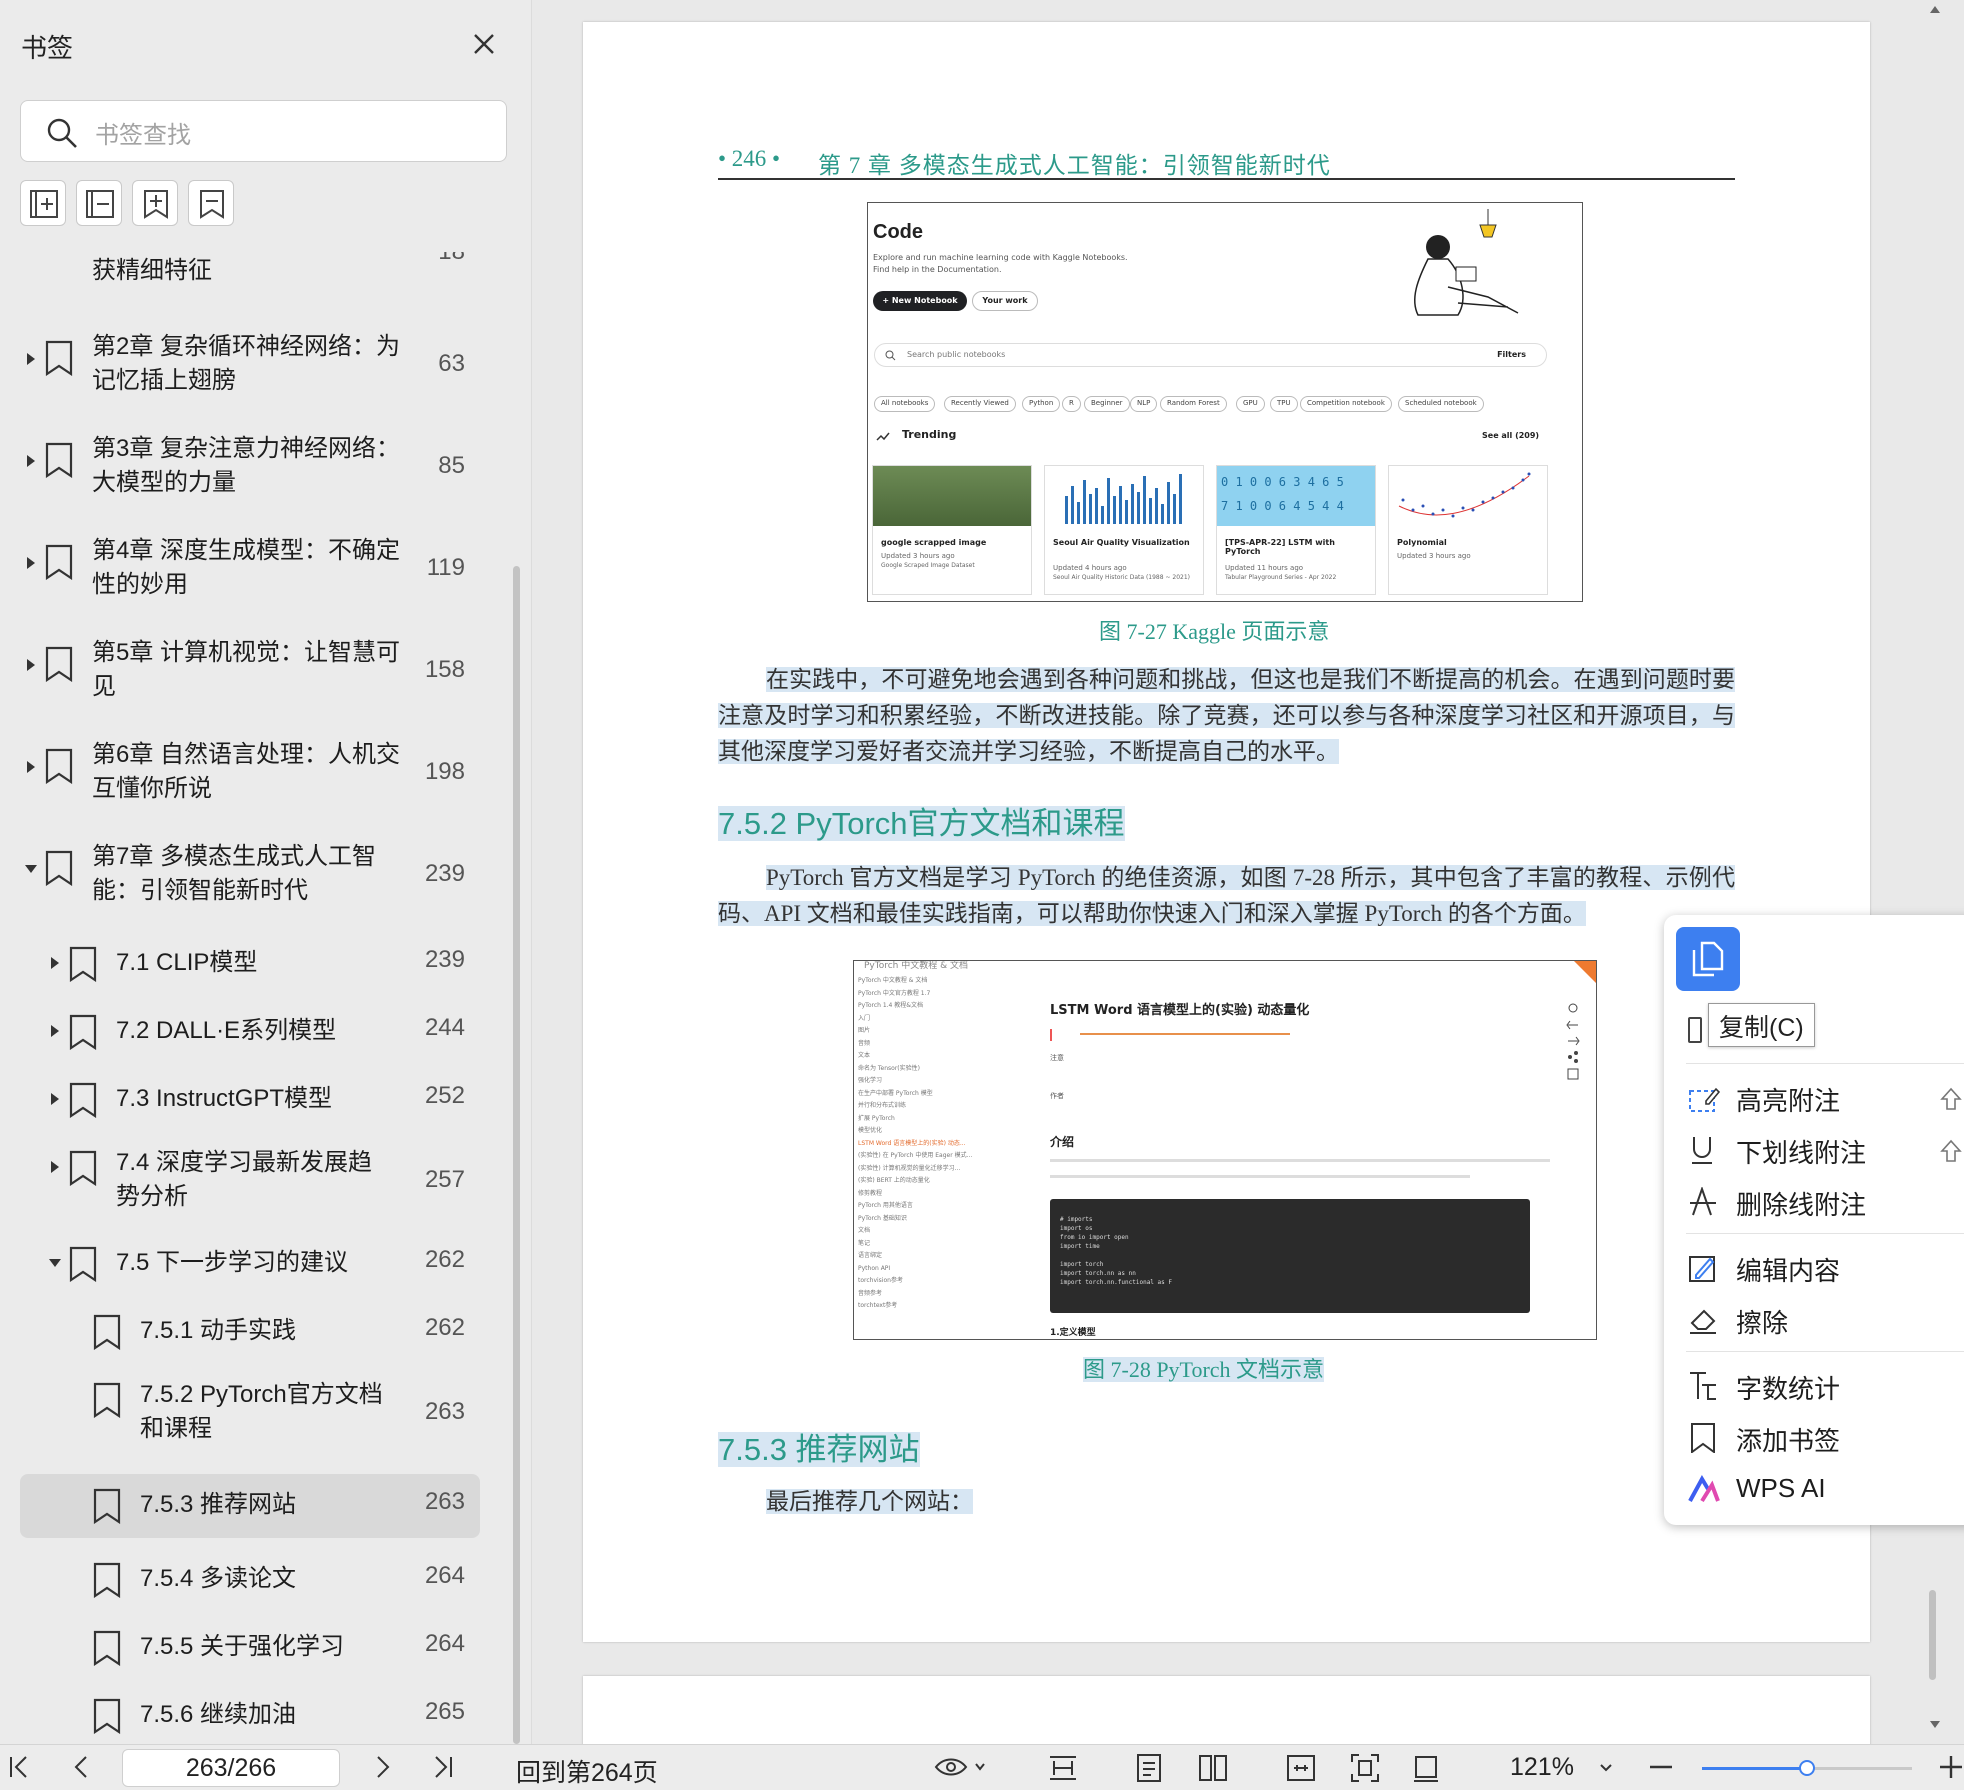 The height and width of the screenshot is (1790, 1964). What do you see at coordinates (1951, 1767) in the screenshot?
I see `zoom-in-icon` at bounding box center [1951, 1767].